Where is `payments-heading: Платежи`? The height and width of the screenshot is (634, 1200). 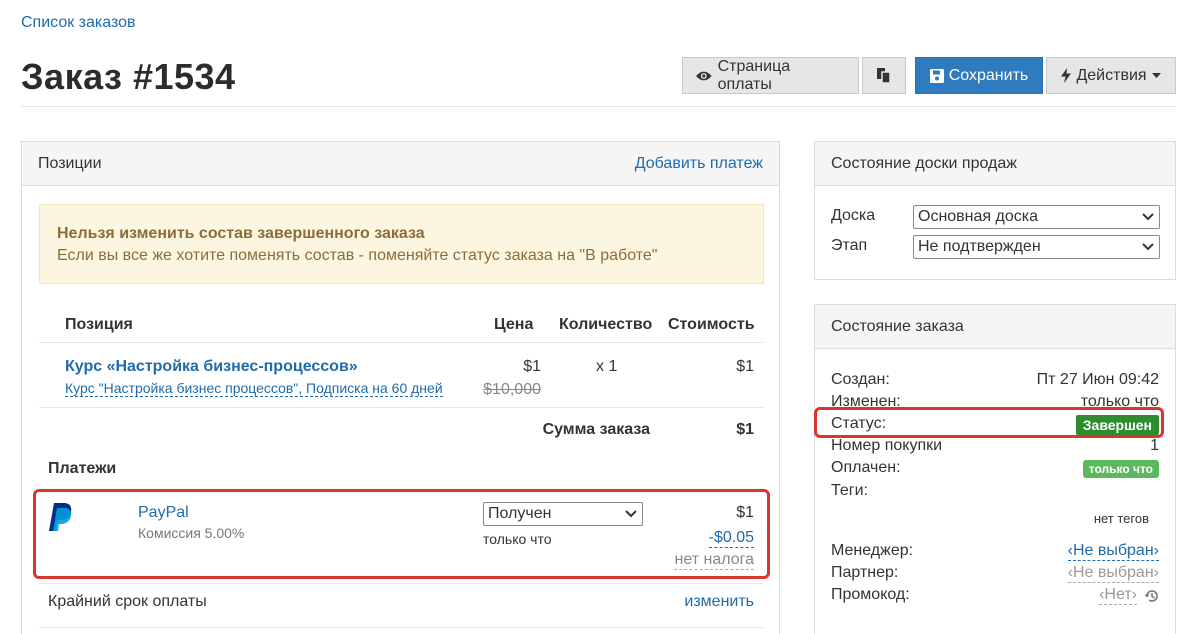 payments-heading: Платежи is located at coordinates (82, 468).